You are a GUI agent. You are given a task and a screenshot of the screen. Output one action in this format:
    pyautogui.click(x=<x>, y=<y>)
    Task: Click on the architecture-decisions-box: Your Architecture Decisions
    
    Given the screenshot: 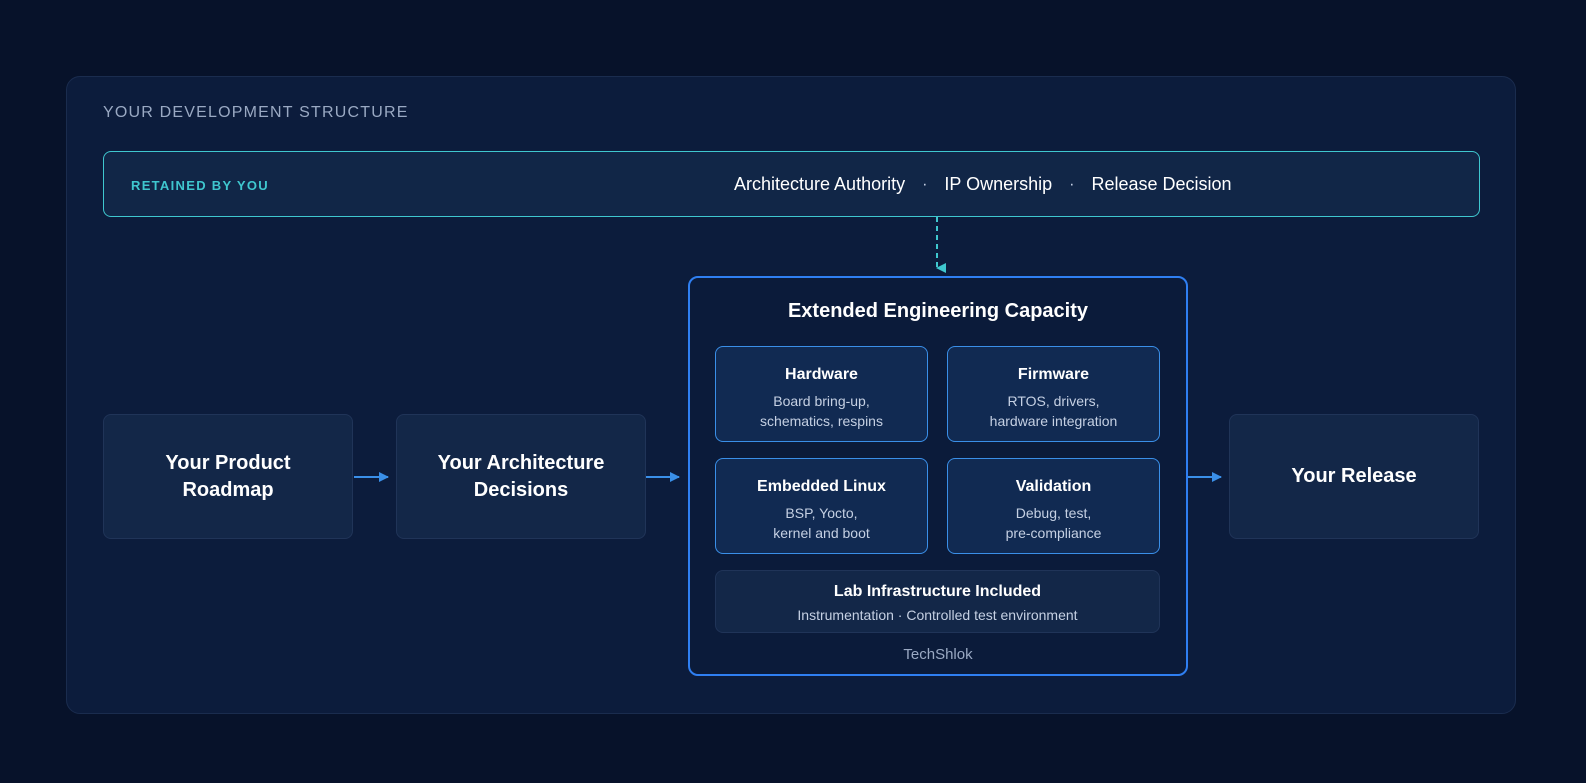 What is the action you would take?
    pyautogui.click(x=521, y=476)
    